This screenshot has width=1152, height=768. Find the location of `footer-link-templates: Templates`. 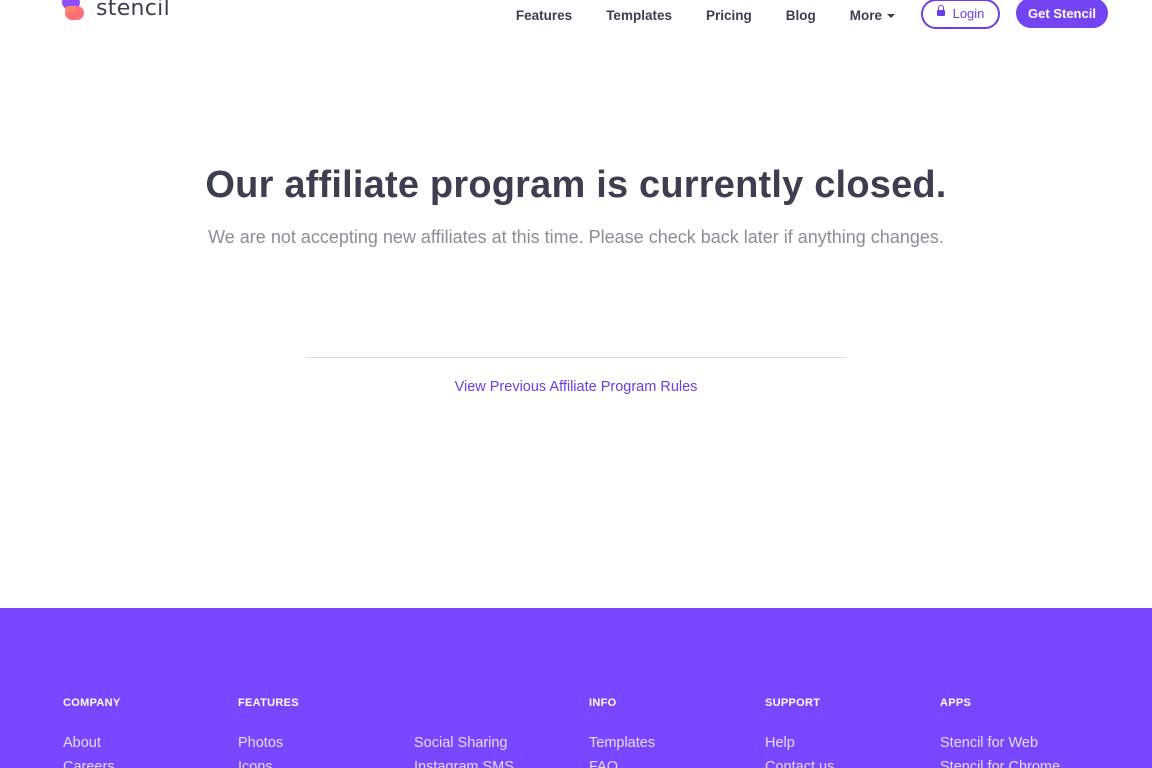

footer-link-templates: Templates is located at coordinates (622, 743).